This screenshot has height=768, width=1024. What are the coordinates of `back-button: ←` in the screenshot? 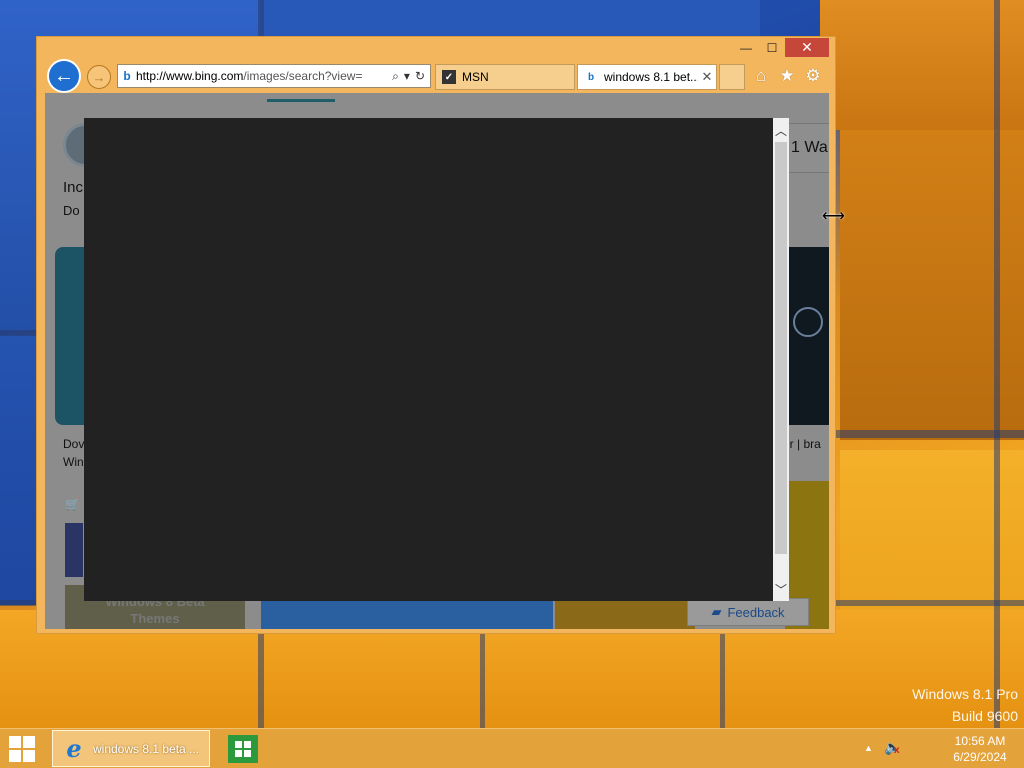 It's located at (64, 76).